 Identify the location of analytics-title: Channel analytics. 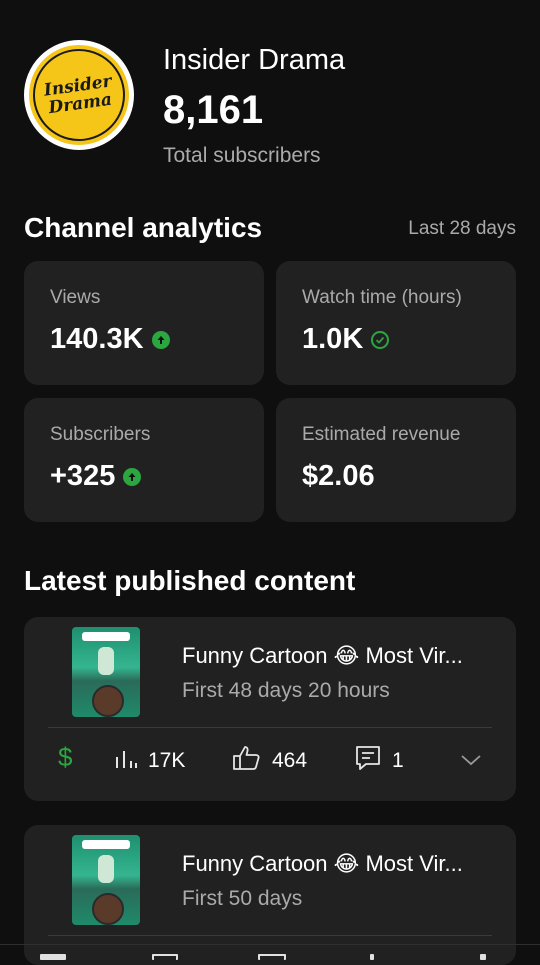
(143, 227).